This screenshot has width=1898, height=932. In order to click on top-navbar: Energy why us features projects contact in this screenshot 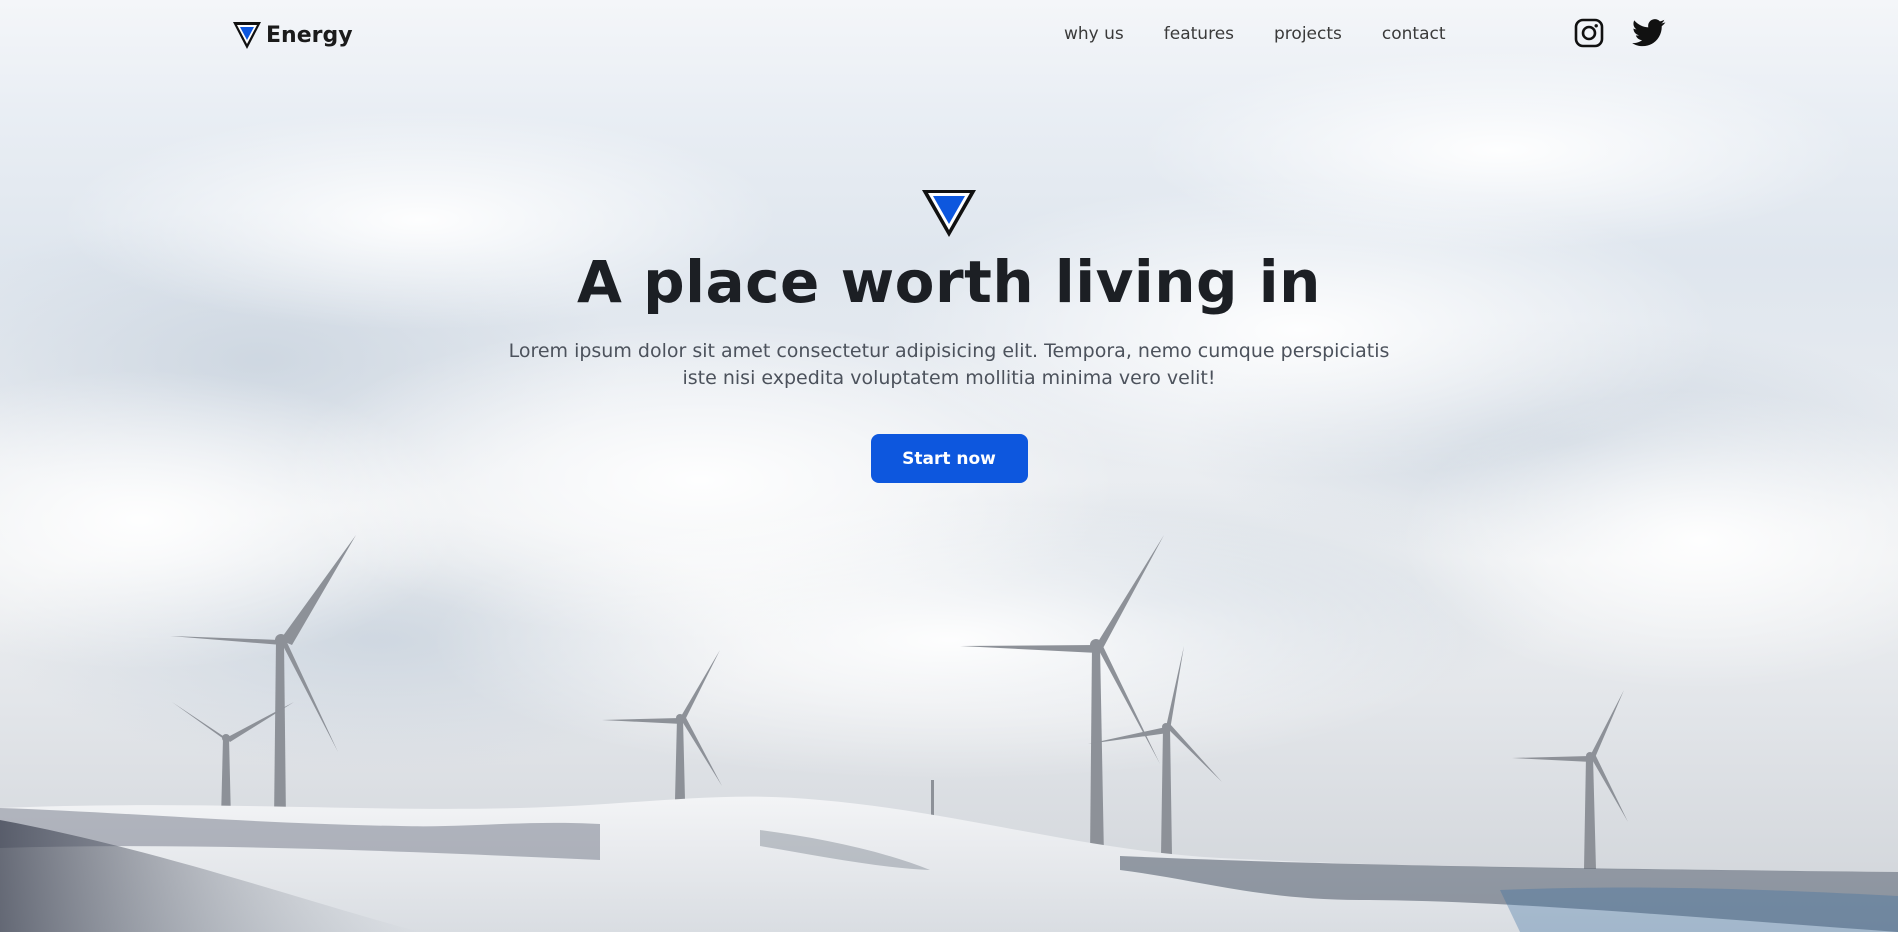, I will do `click(949, 36)`.